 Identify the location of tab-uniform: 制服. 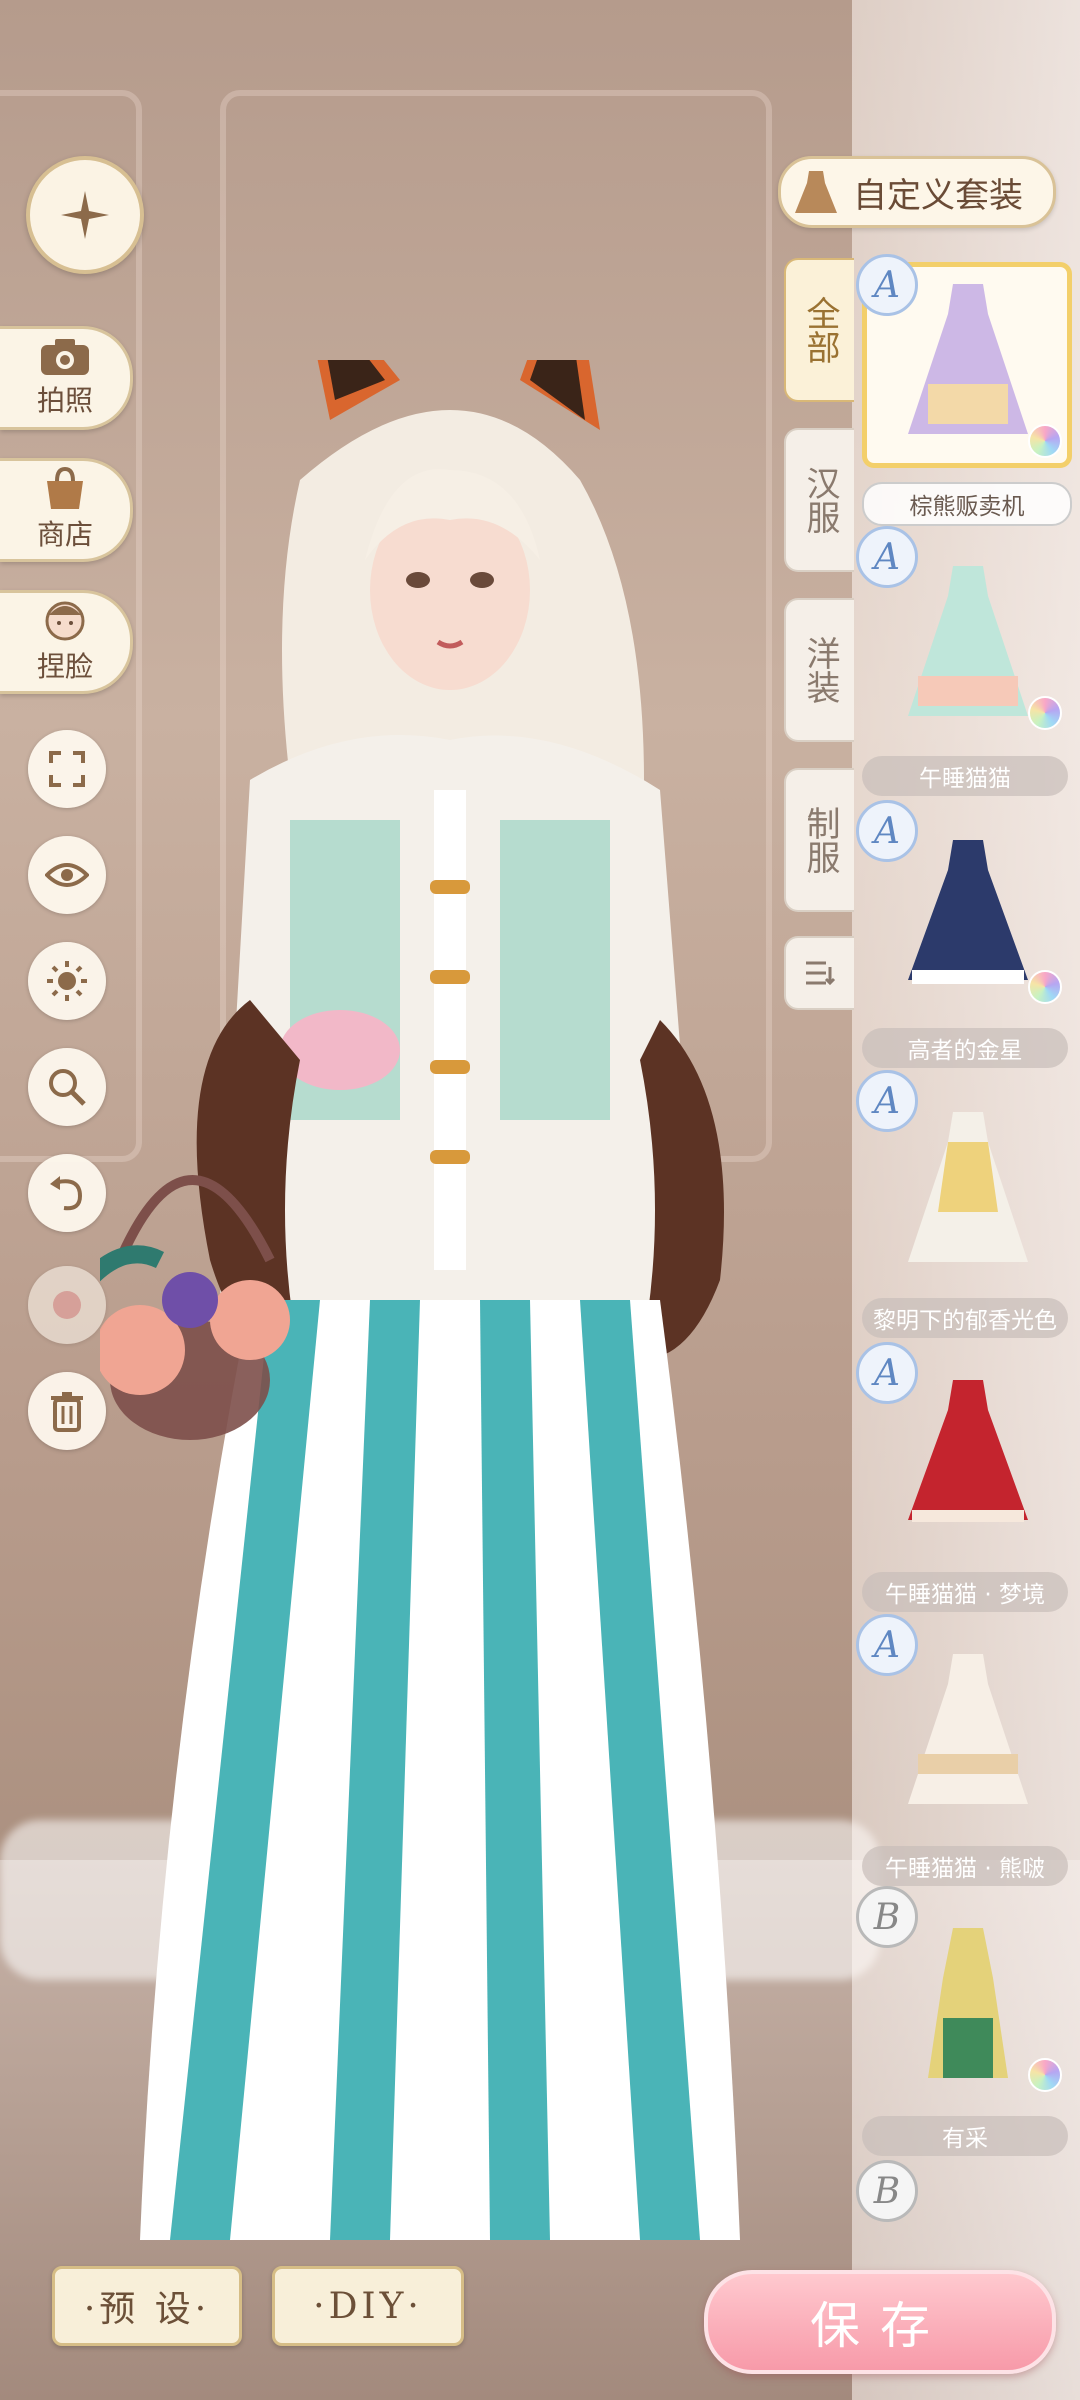
(819, 840).